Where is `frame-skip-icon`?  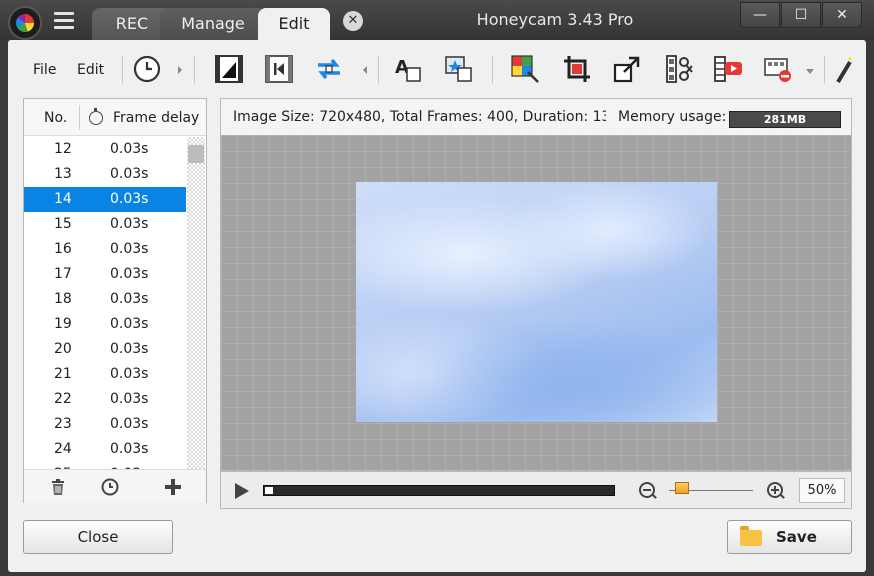 frame-skip-icon is located at coordinates (279, 69).